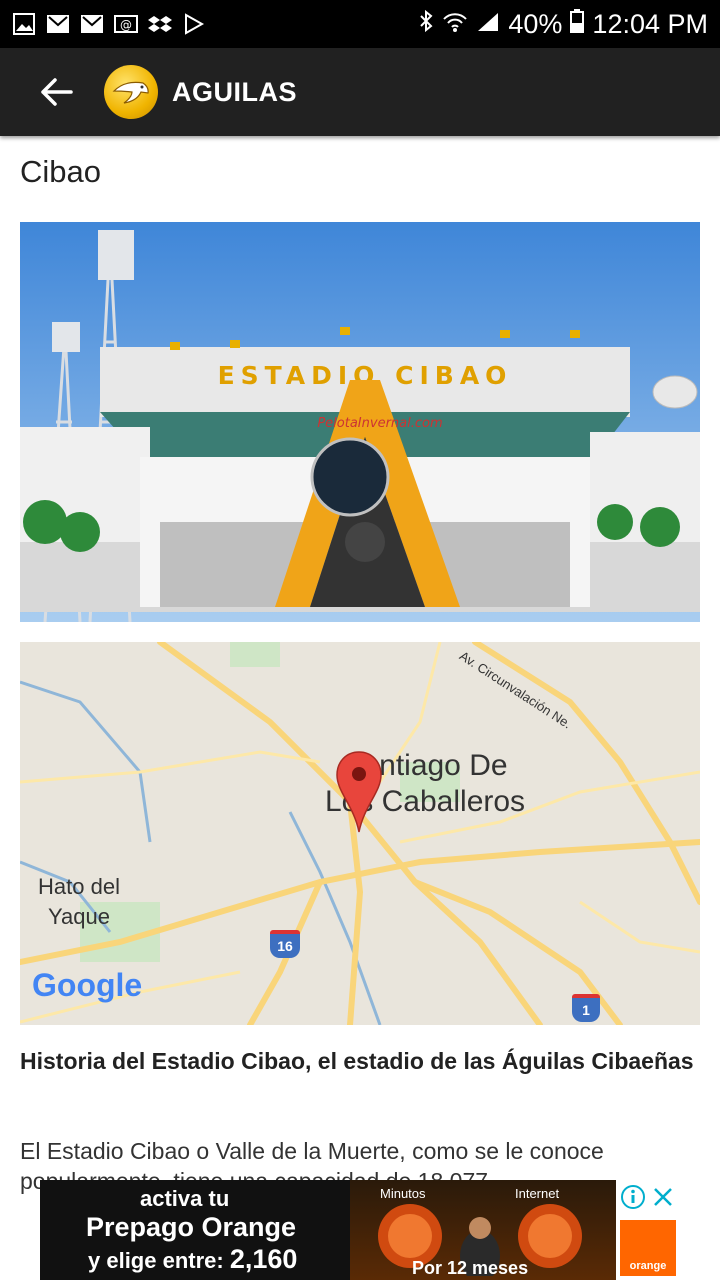 This screenshot has width=720, height=1280. What do you see at coordinates (535, 23) in the screenshot?
I see `battery-percent: 40%` at bounding box center [535, 23].